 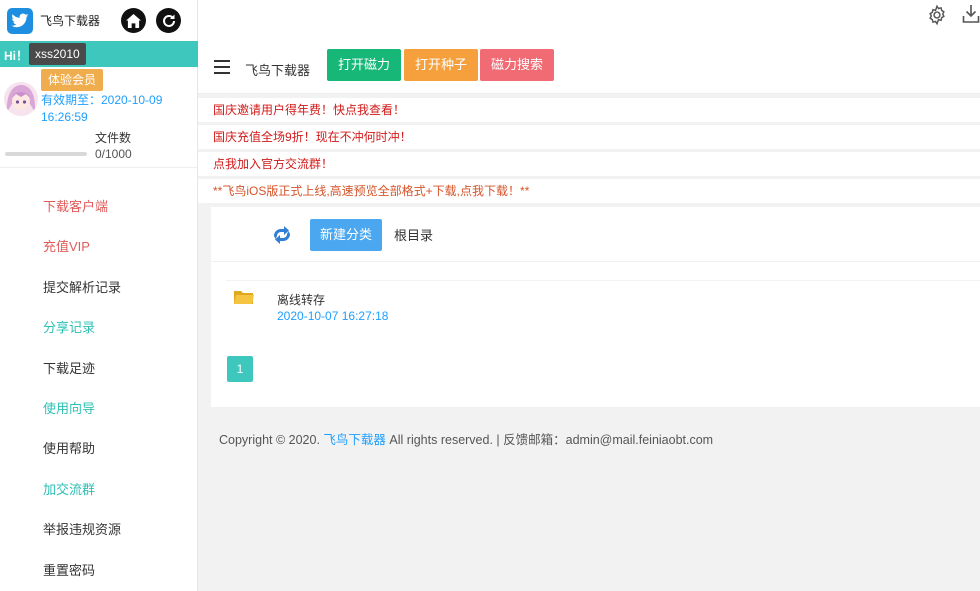 What do you see at coordinates (99, 490) in the screenshot?
I see `sidebar-item-join-group: 加交流群` at bounding box center [99, 490].